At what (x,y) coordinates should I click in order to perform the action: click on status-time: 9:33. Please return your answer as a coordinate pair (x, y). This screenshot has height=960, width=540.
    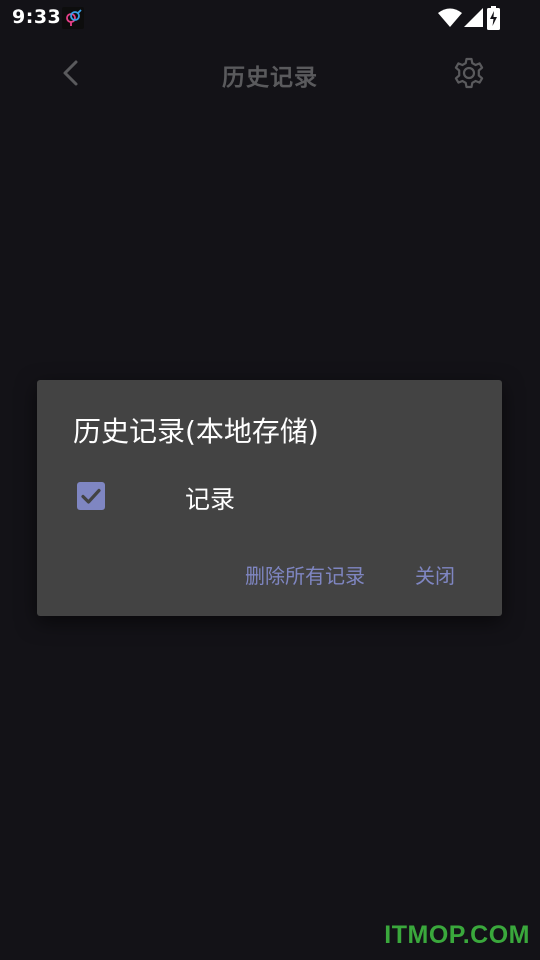
    Looking at the image, I should click on (37, 17).